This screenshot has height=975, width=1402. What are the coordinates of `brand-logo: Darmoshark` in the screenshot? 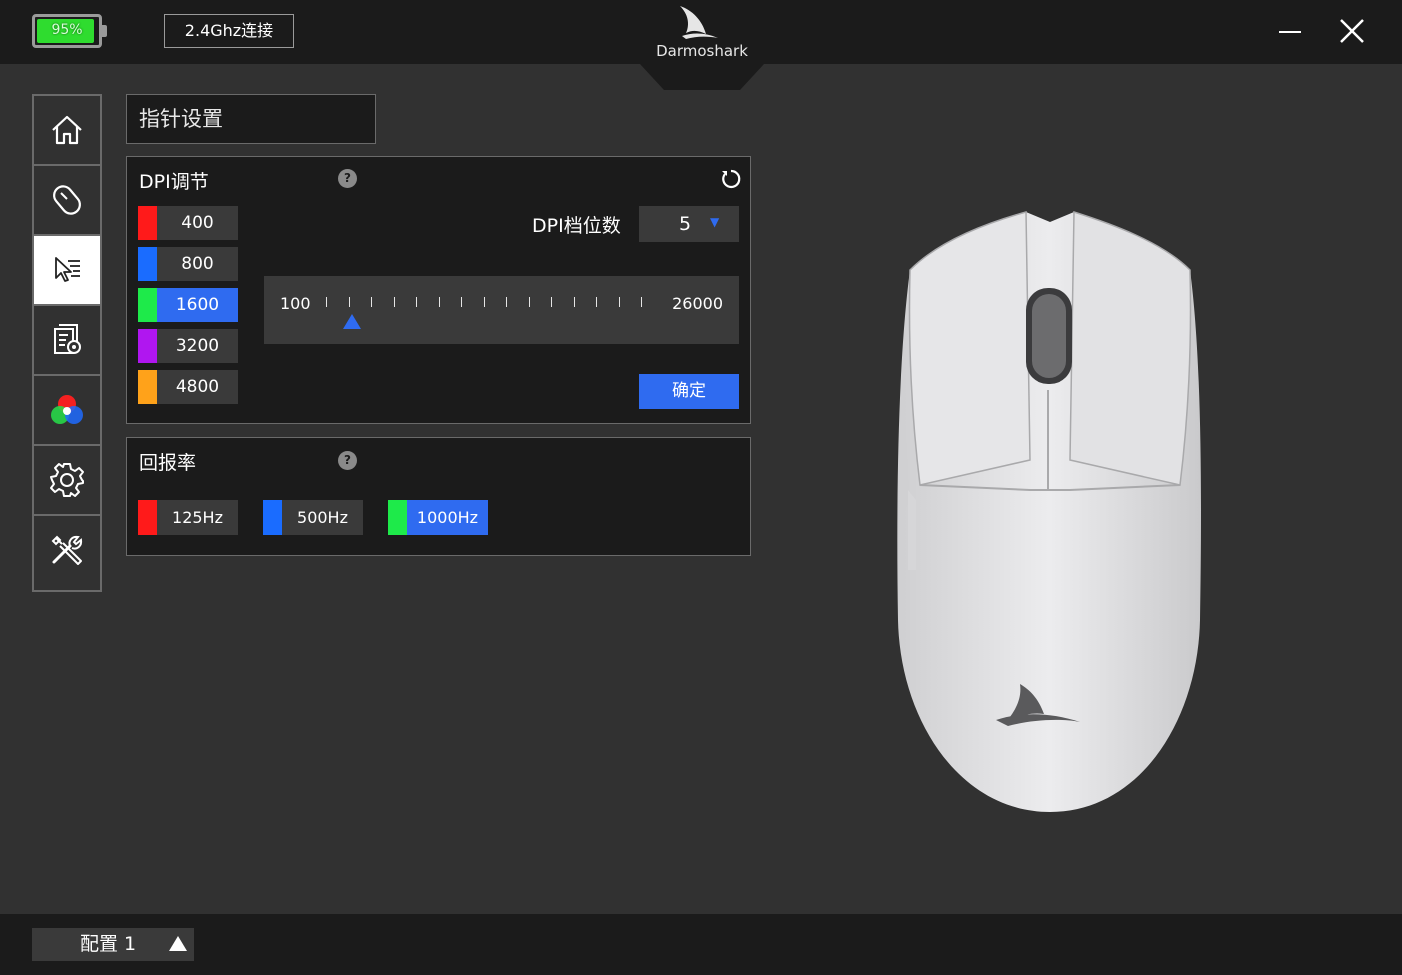 It's located at (702, 45).